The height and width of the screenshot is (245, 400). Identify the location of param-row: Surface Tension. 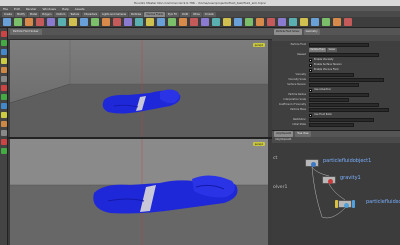
(336, 85).